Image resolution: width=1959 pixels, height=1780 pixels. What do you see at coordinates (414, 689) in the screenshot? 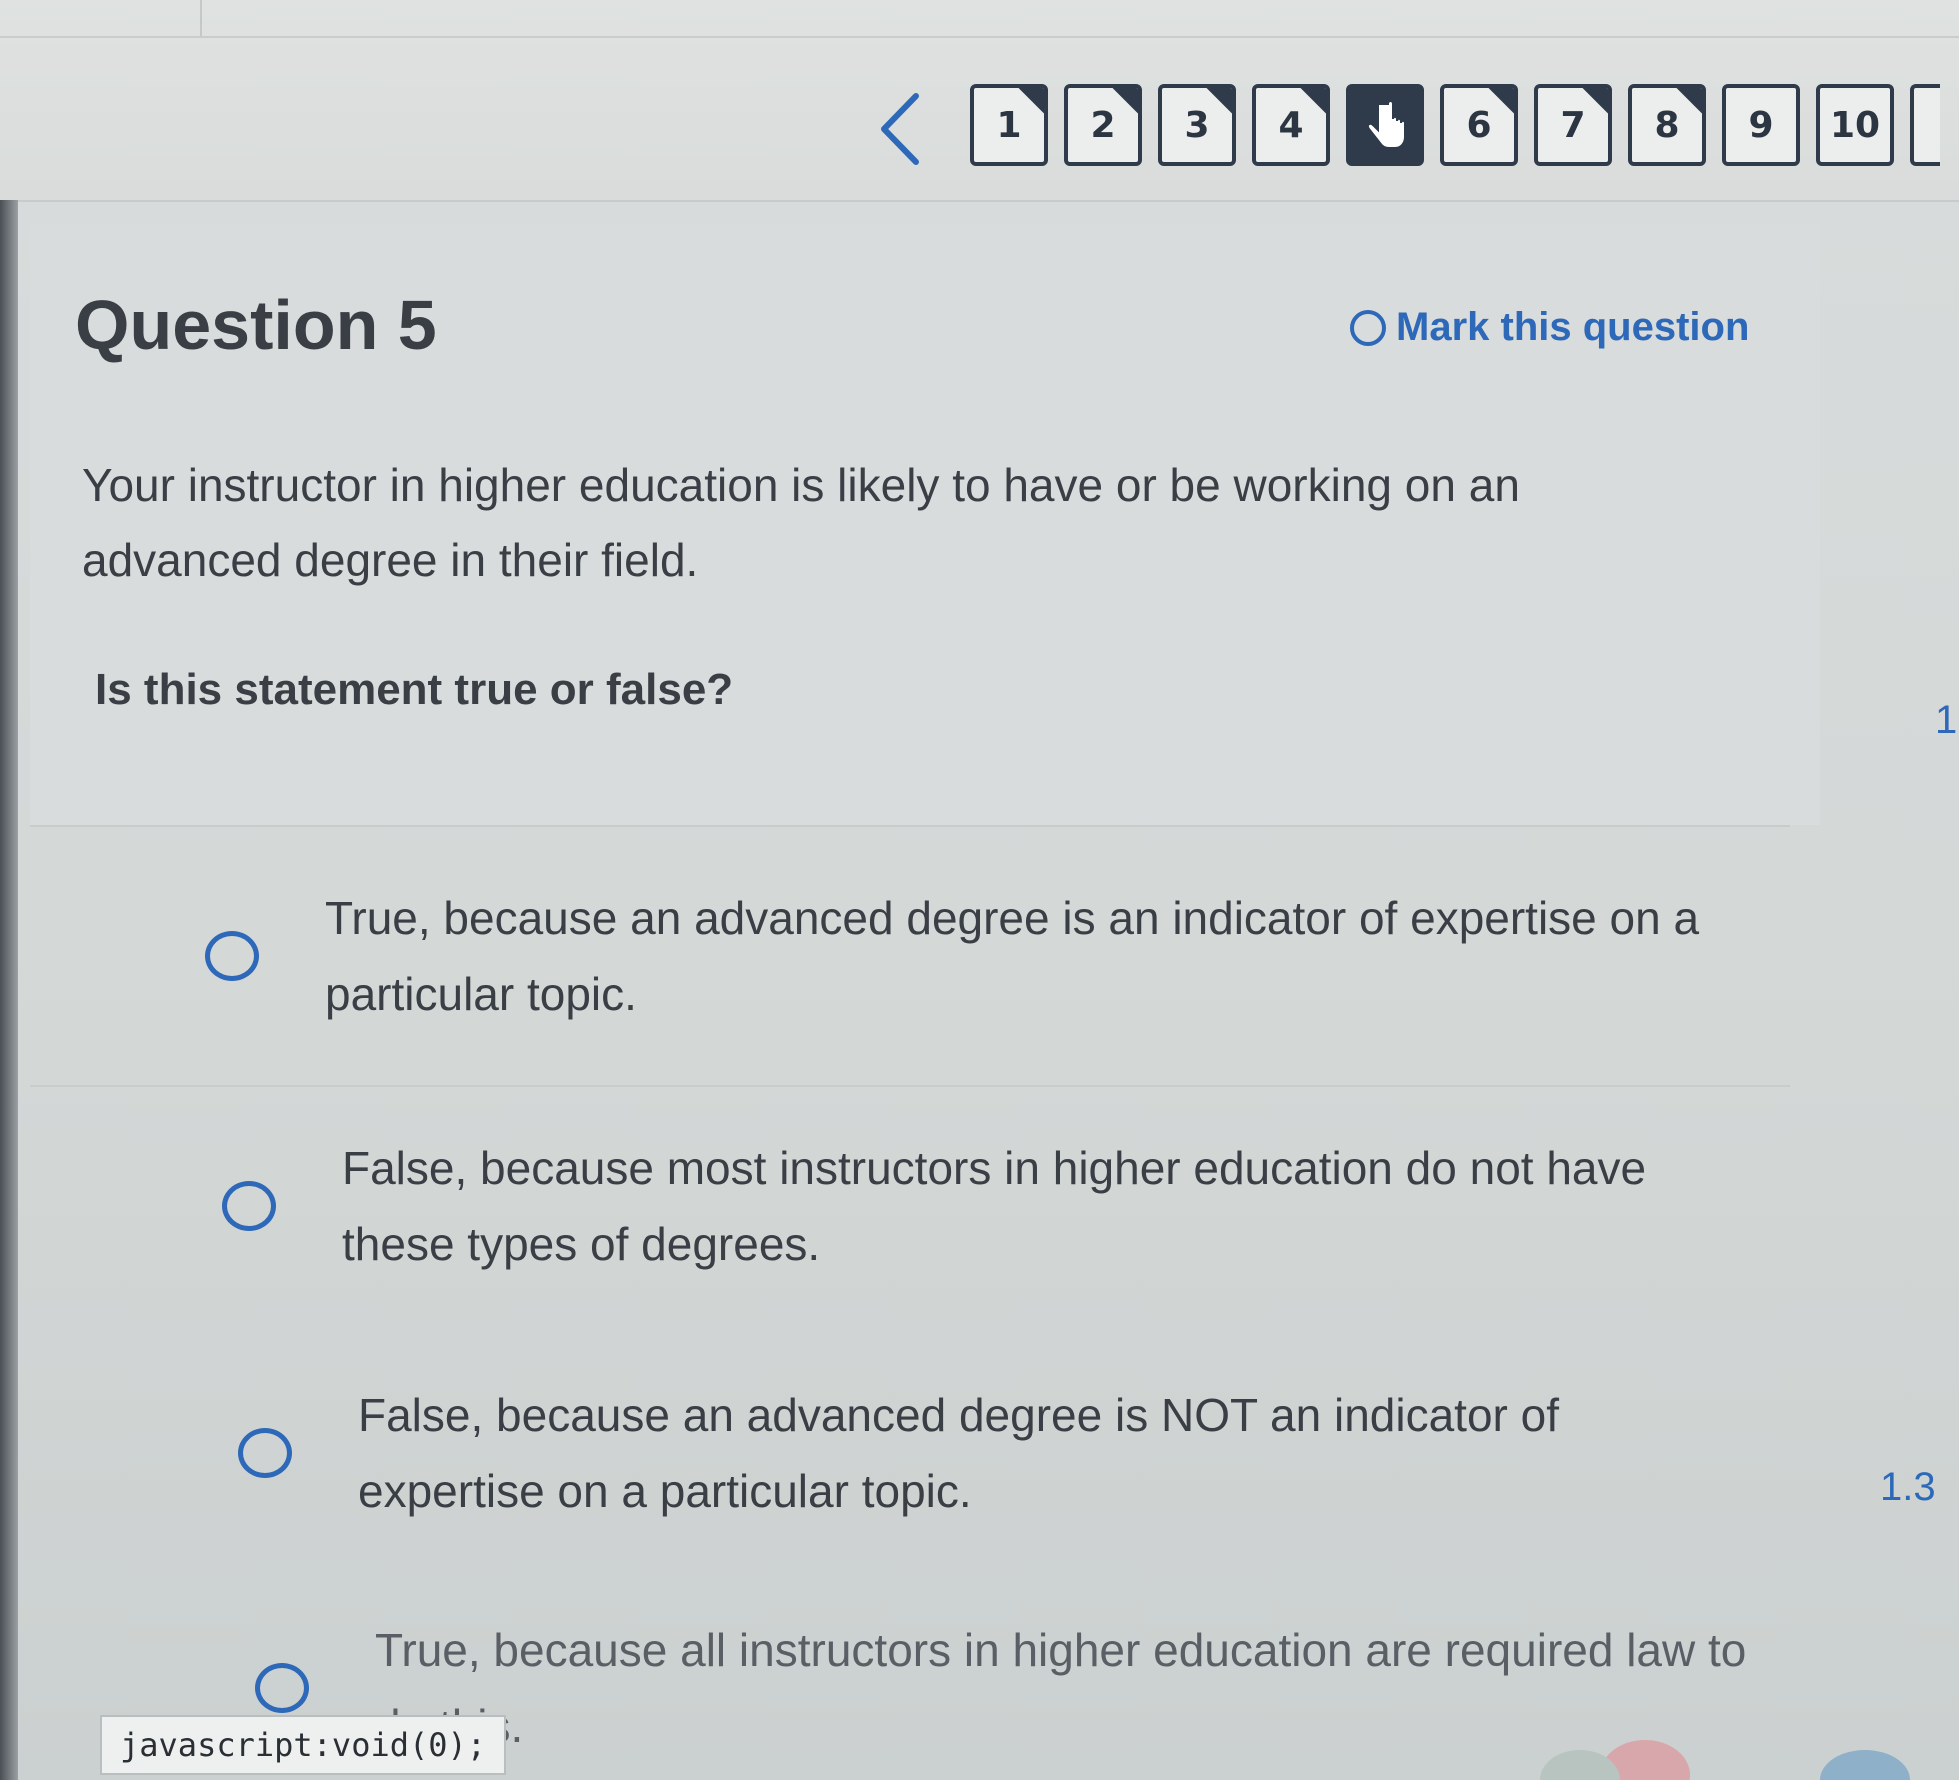
I see `question-ask: Is this statement true or false?` at bounding box center [414, 689].